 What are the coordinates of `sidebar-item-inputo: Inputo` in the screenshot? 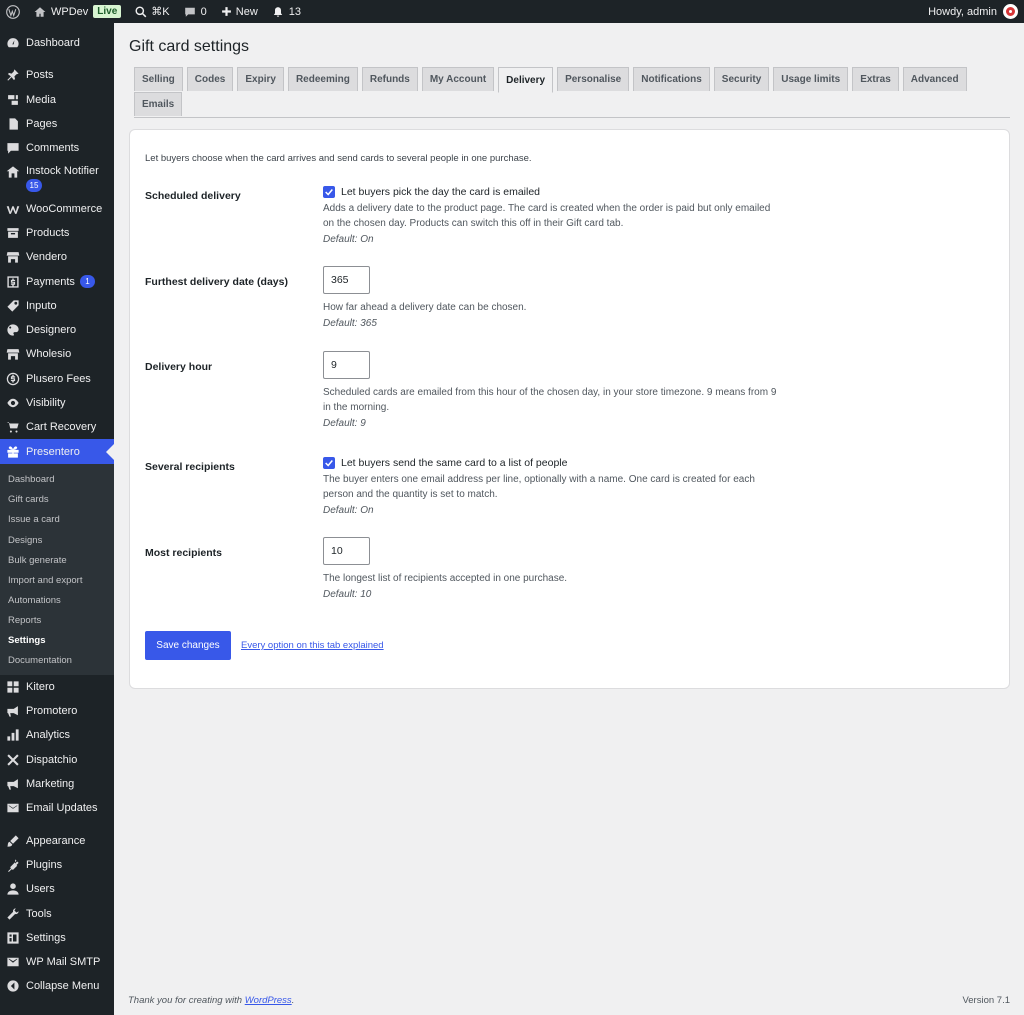 It's located at (57, 306).